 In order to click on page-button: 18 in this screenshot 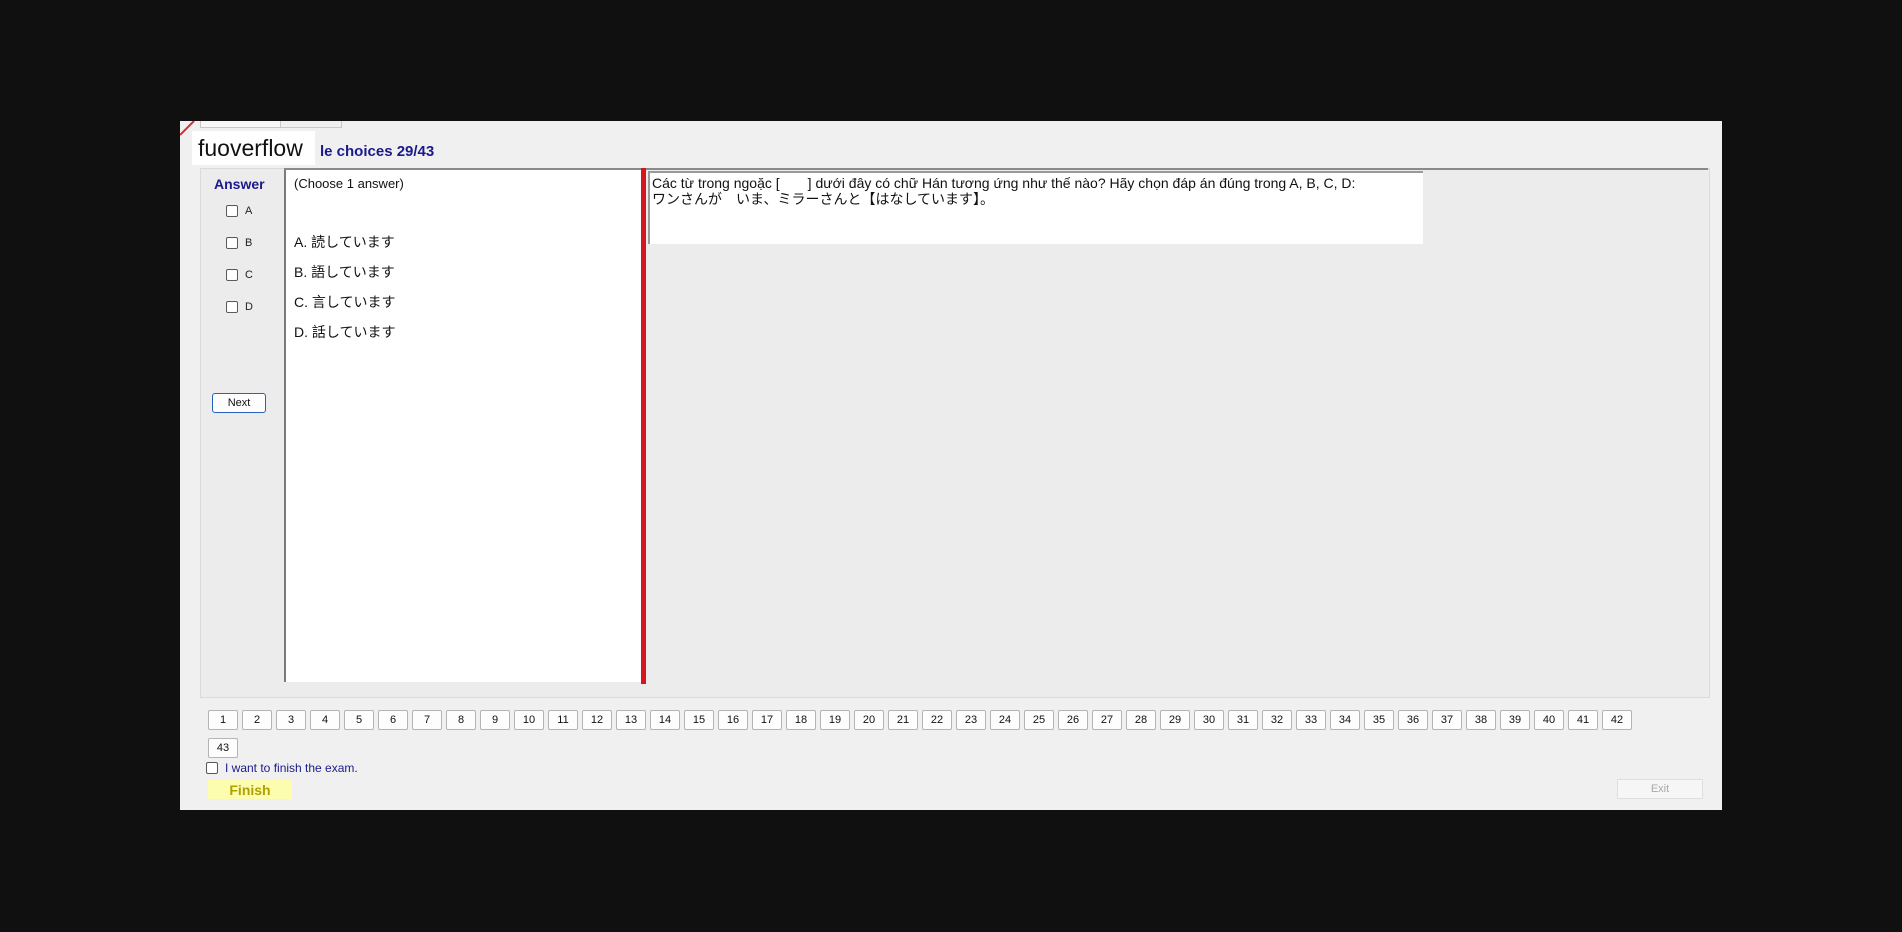, I will do `click(801, 720)`.